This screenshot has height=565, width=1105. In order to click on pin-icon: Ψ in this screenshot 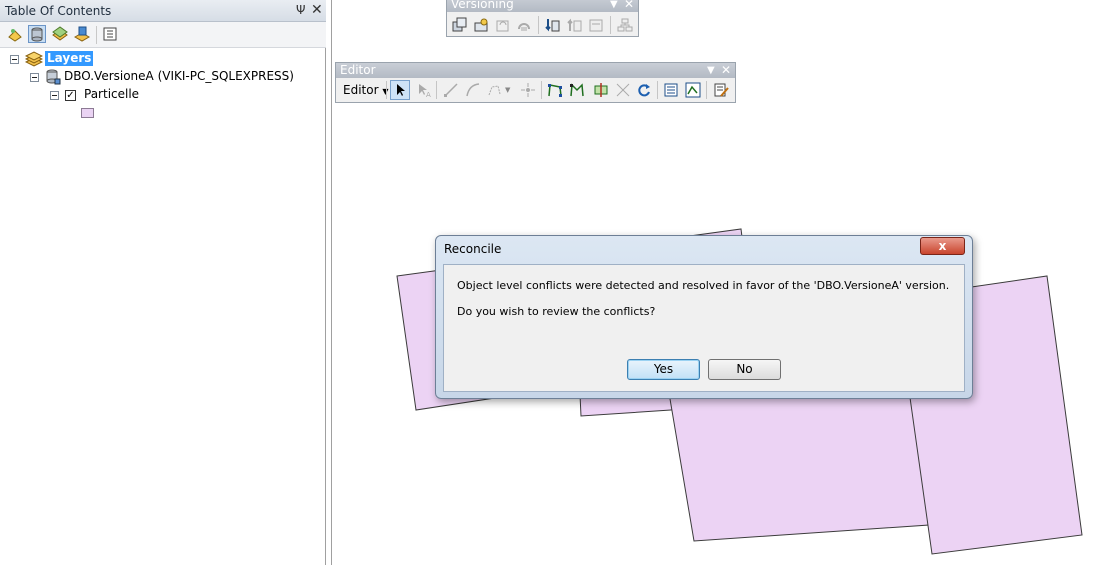, I will do `click(300, 10)`.